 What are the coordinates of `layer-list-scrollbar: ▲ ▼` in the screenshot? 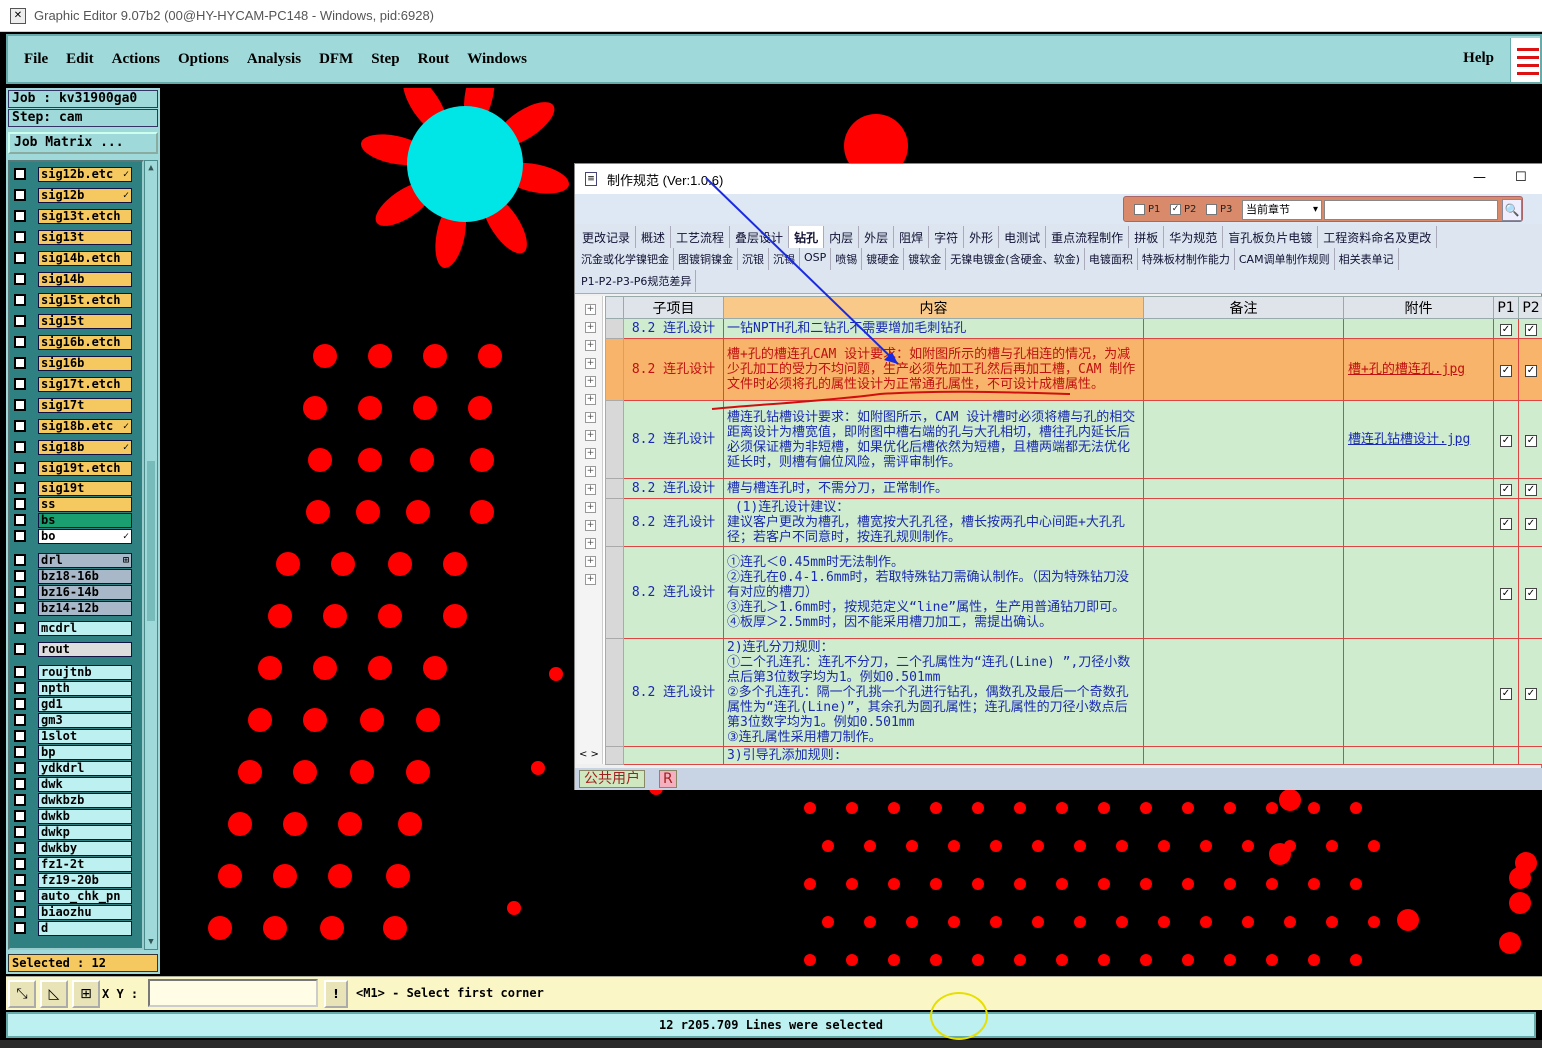 It's located at (151, 555).